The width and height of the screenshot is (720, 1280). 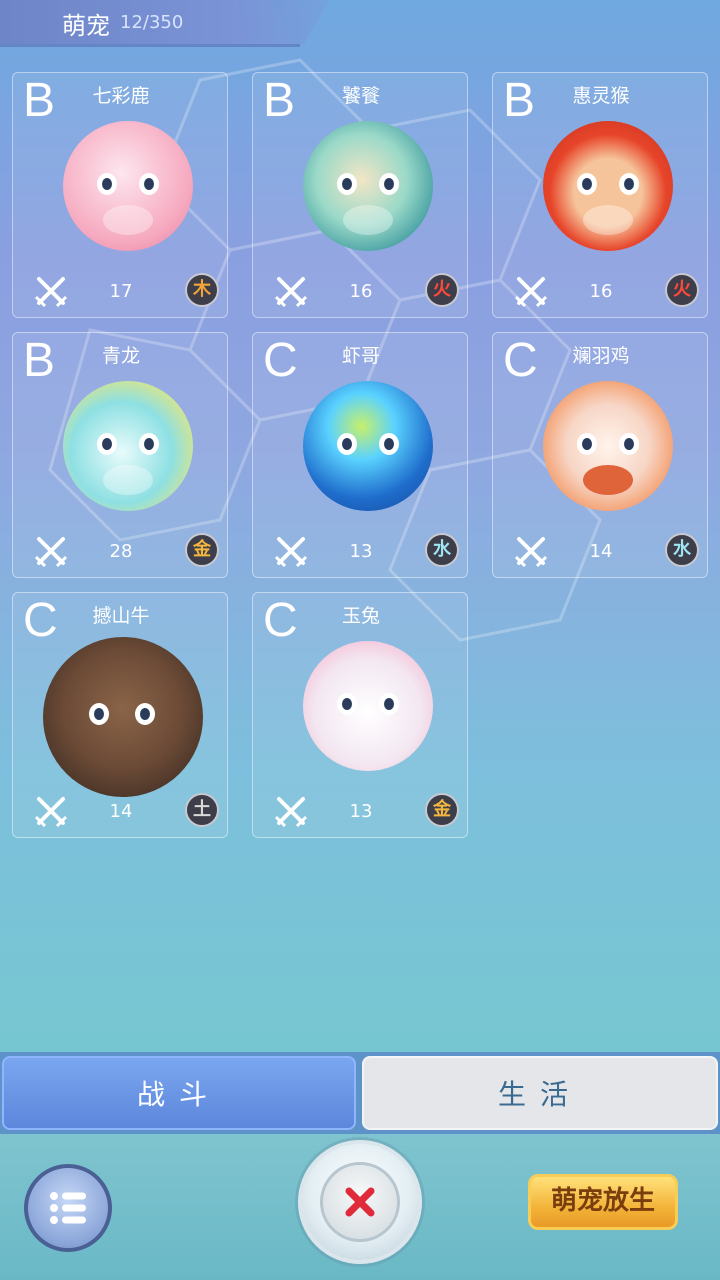 I want to click on pet-count: 12/350, so click(x=152, y=22).